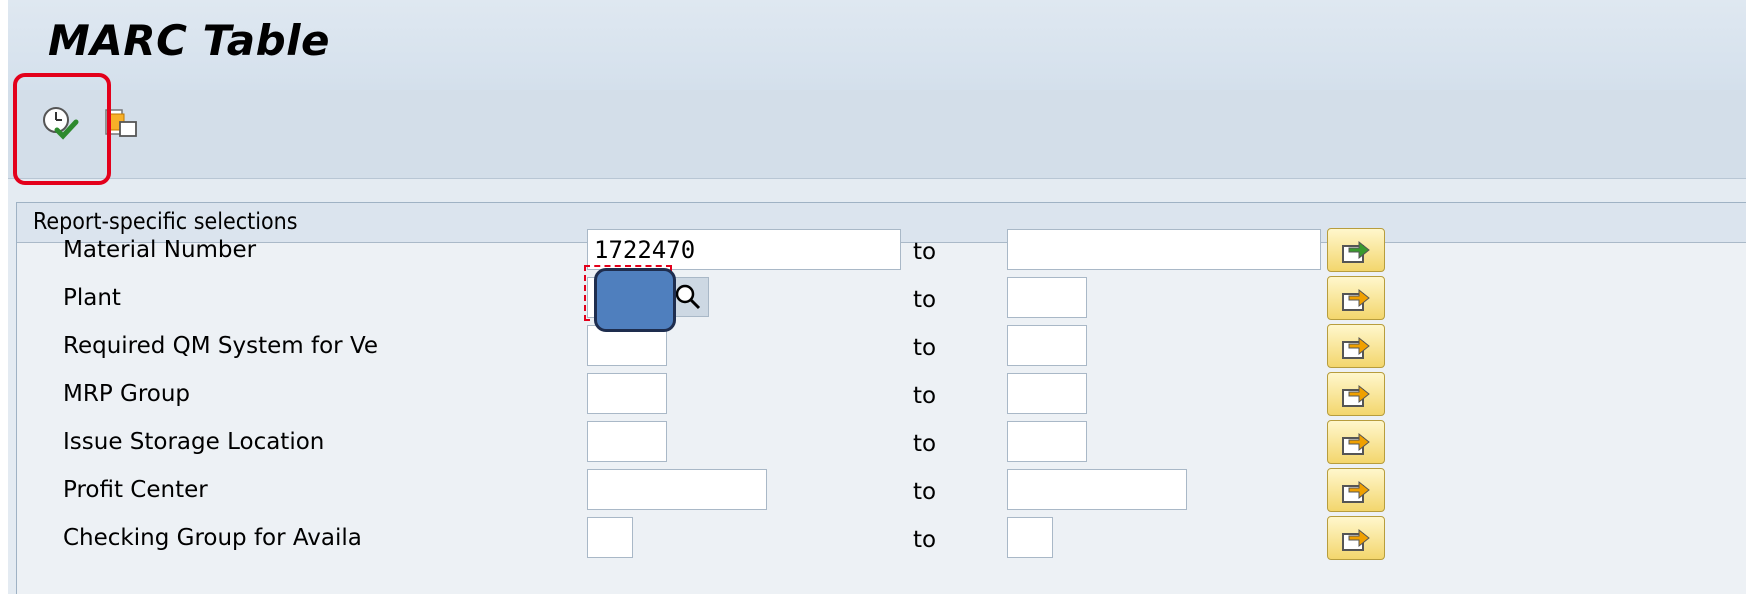  Describe the element at coordinates (1047, 297) in the screenshot. I see `plant-high-input` at that location.